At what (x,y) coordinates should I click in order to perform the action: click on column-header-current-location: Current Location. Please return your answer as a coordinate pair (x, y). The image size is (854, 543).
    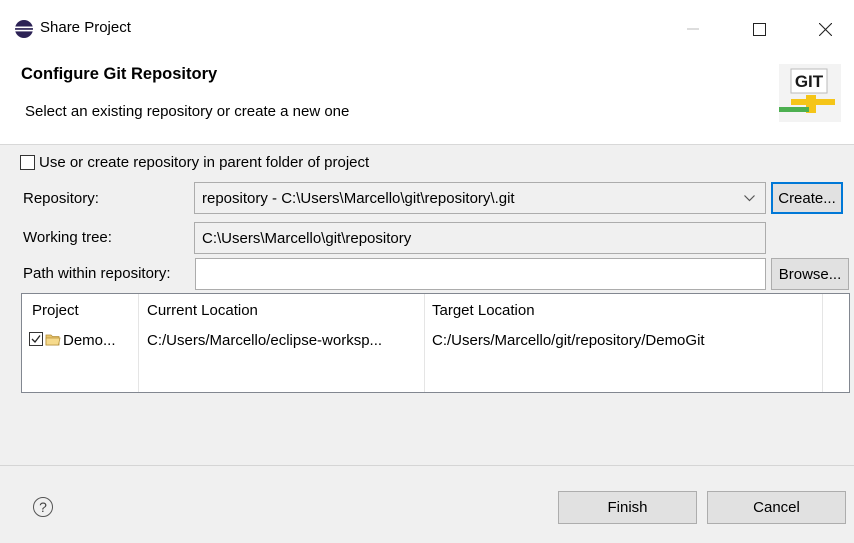
    Looking at the image, I should click on (202, 310).